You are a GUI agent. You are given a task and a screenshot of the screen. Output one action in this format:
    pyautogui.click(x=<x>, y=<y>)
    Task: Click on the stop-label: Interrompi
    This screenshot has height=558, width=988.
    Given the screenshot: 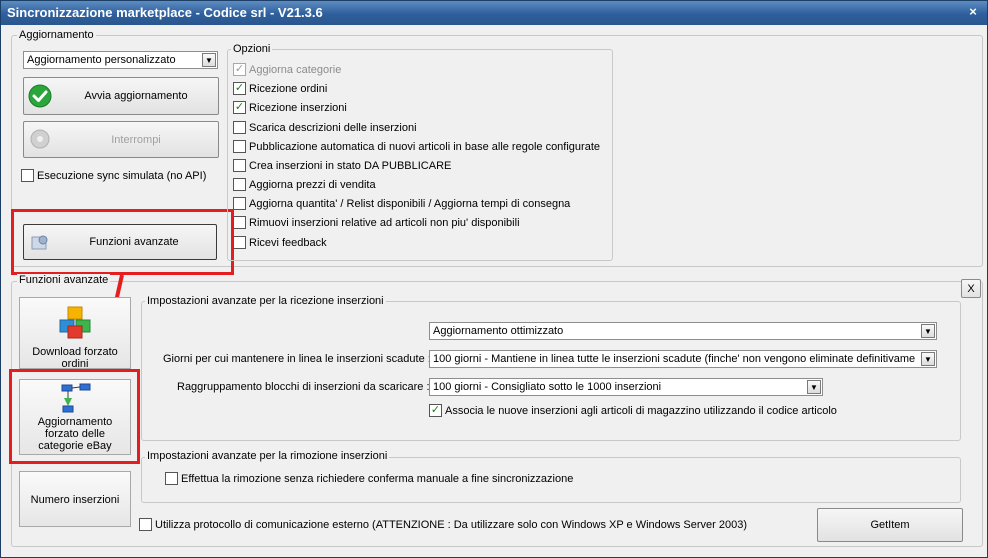 What is the action you would take?
    pyautogui.click(x=136, y=139)
    